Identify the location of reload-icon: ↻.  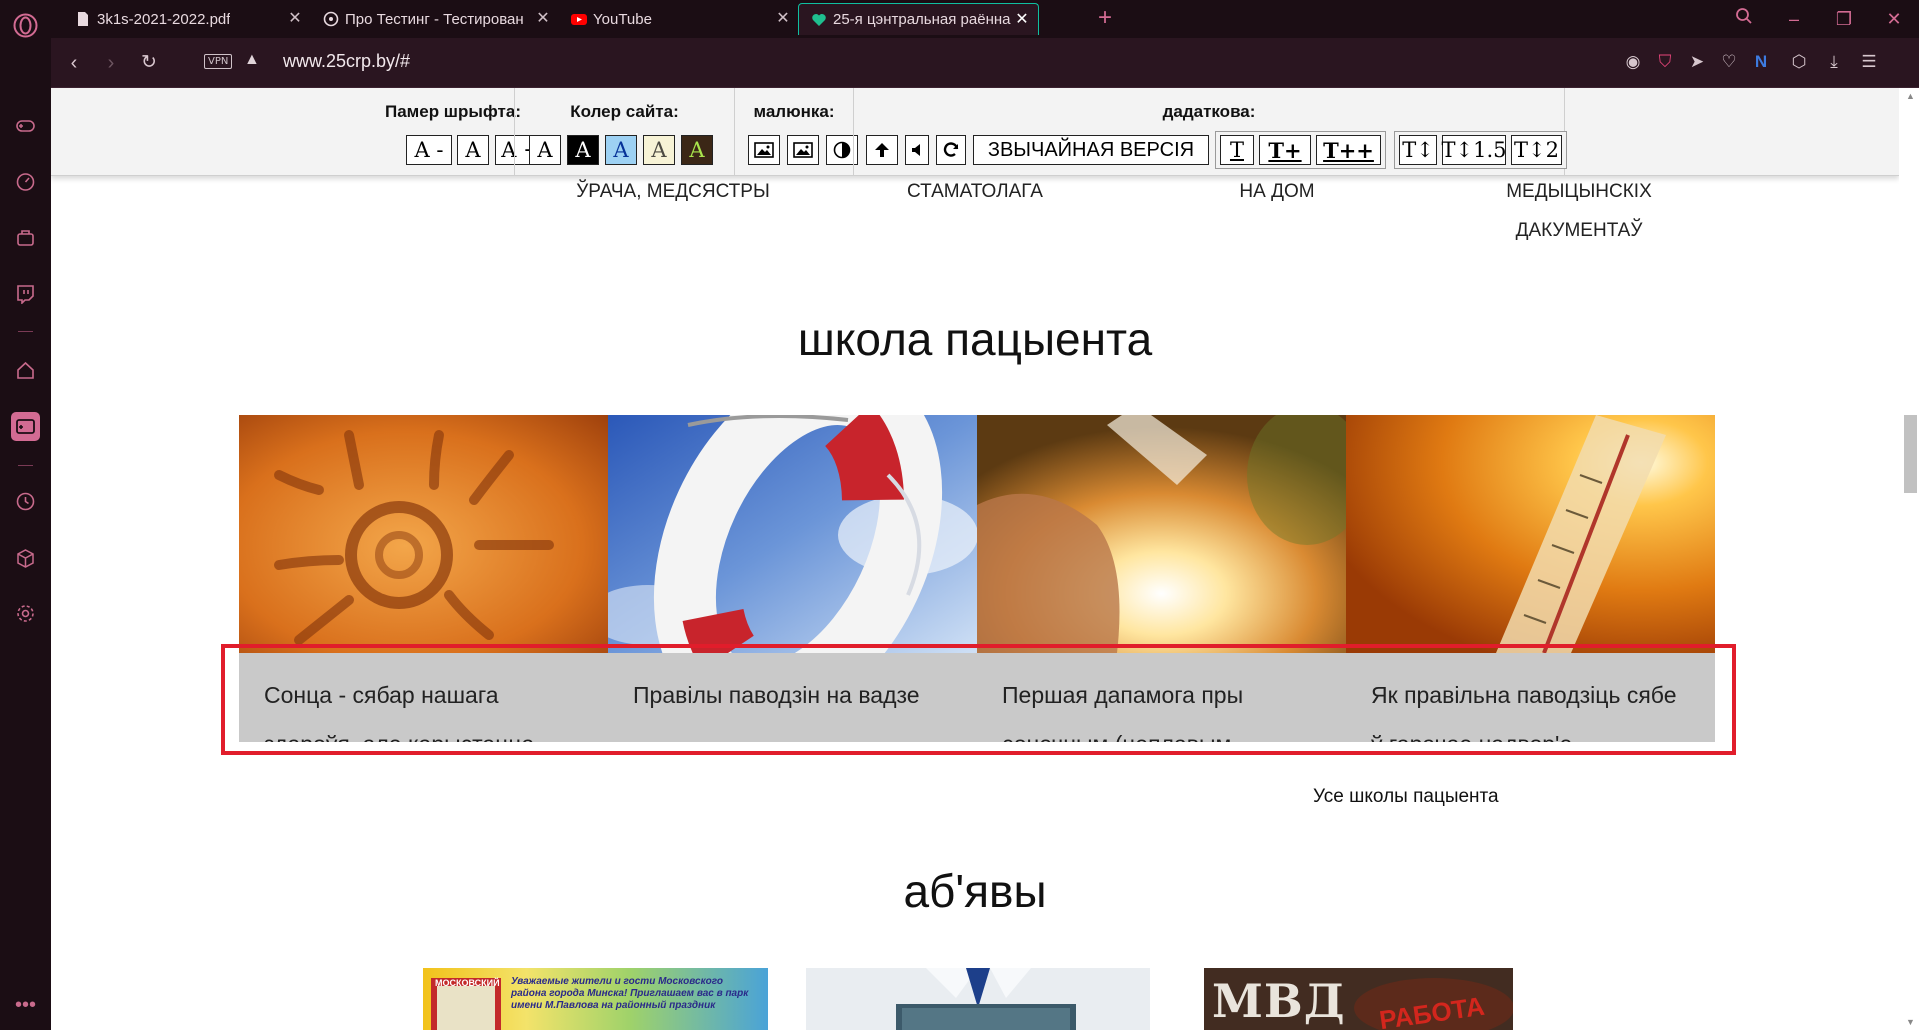
(149, 63).